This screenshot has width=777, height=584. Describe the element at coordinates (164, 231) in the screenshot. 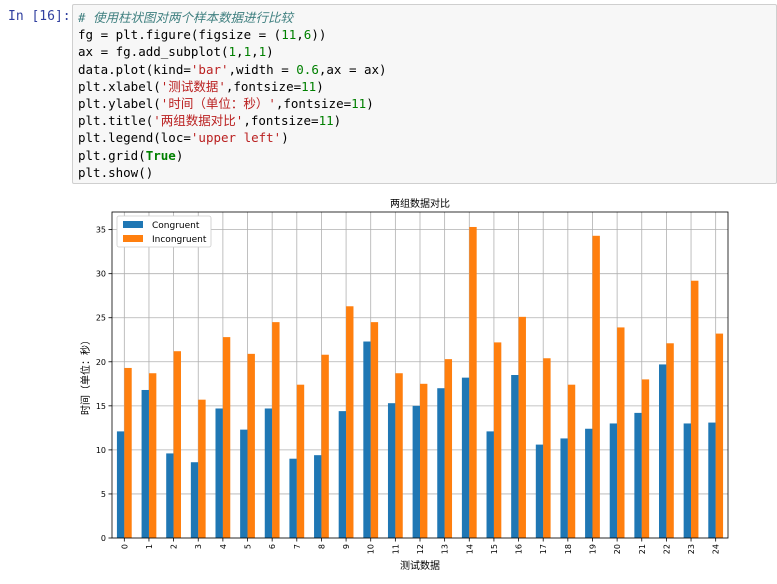

I see `legend: Congruent Incongruent` at that location.